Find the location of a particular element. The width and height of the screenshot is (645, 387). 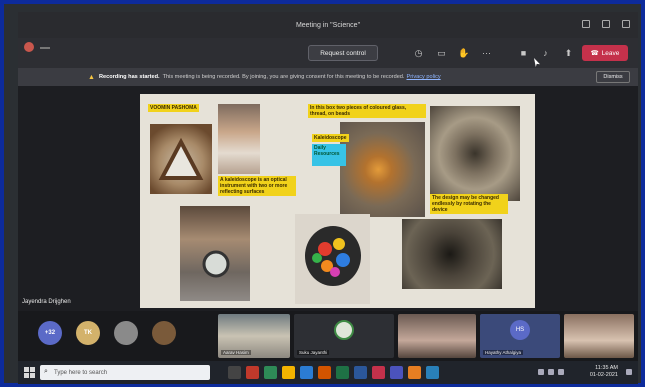

privacy-policy-link: Privacy policy is located at coordinates (423, 77).